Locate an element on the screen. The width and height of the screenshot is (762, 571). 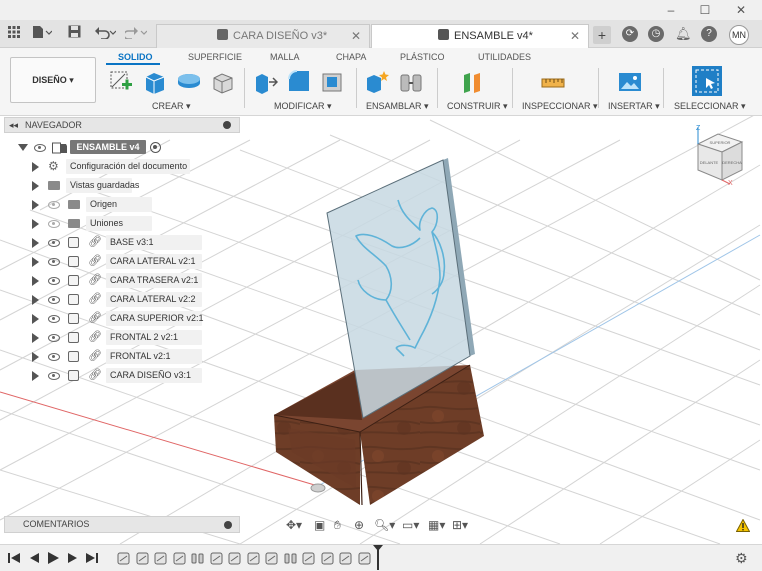
browser-item-row: 🔗︎ FRONTAL 2 v2:1 is located at coordinates (122, 337).